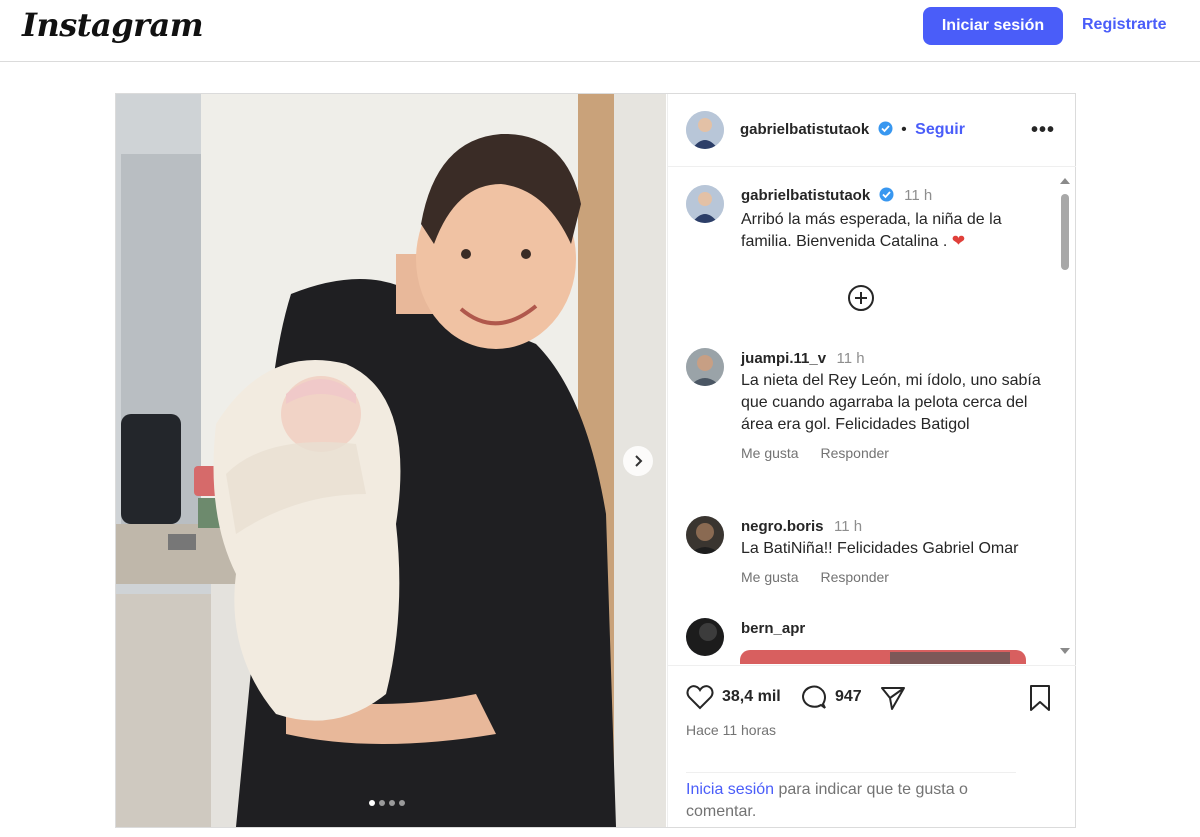 The height and width of the screenshot is (837, 1200). I want to click on comment-meta: juampi.11_v 11 h, so click(891, 359).